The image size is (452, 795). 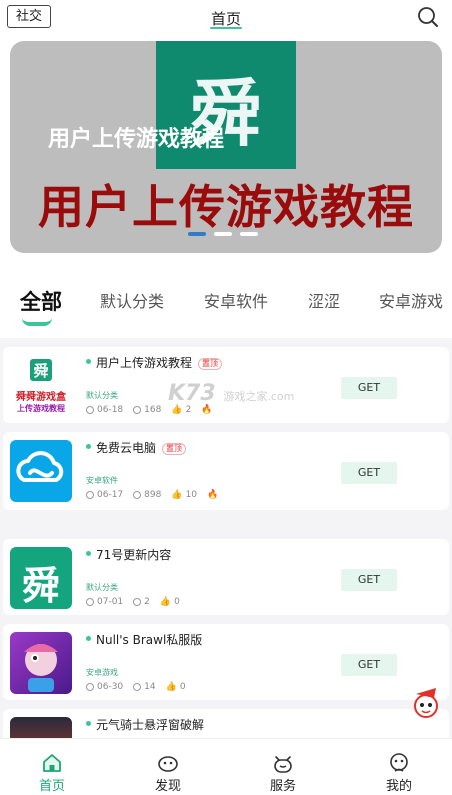 I want to click on app-icon: 舜, so click(x=41, y=578).